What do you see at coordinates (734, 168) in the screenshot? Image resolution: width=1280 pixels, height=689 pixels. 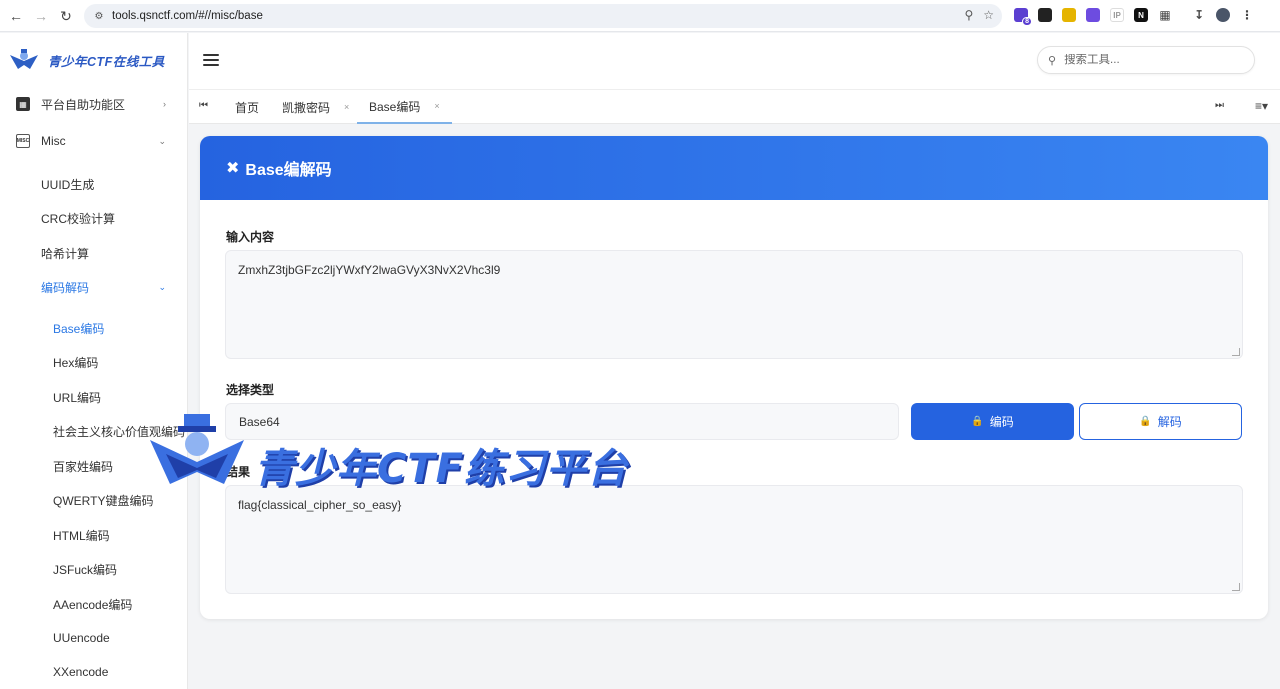 I see `card-header: ✖ Base编解码` at bounding box center [734, 168].